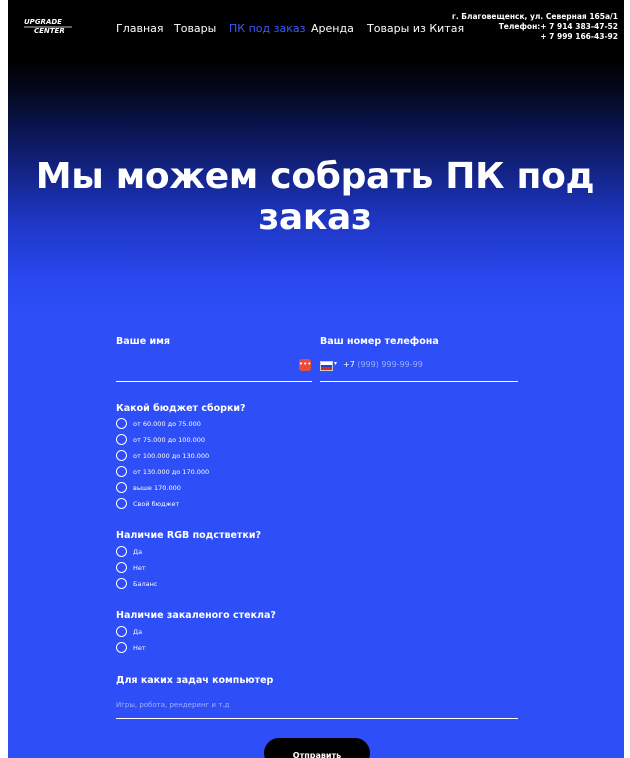  Describe the element at coordinates (162, 455) in the screenshot. I see `budget-option: от 100.000 до 130.000` at that location.